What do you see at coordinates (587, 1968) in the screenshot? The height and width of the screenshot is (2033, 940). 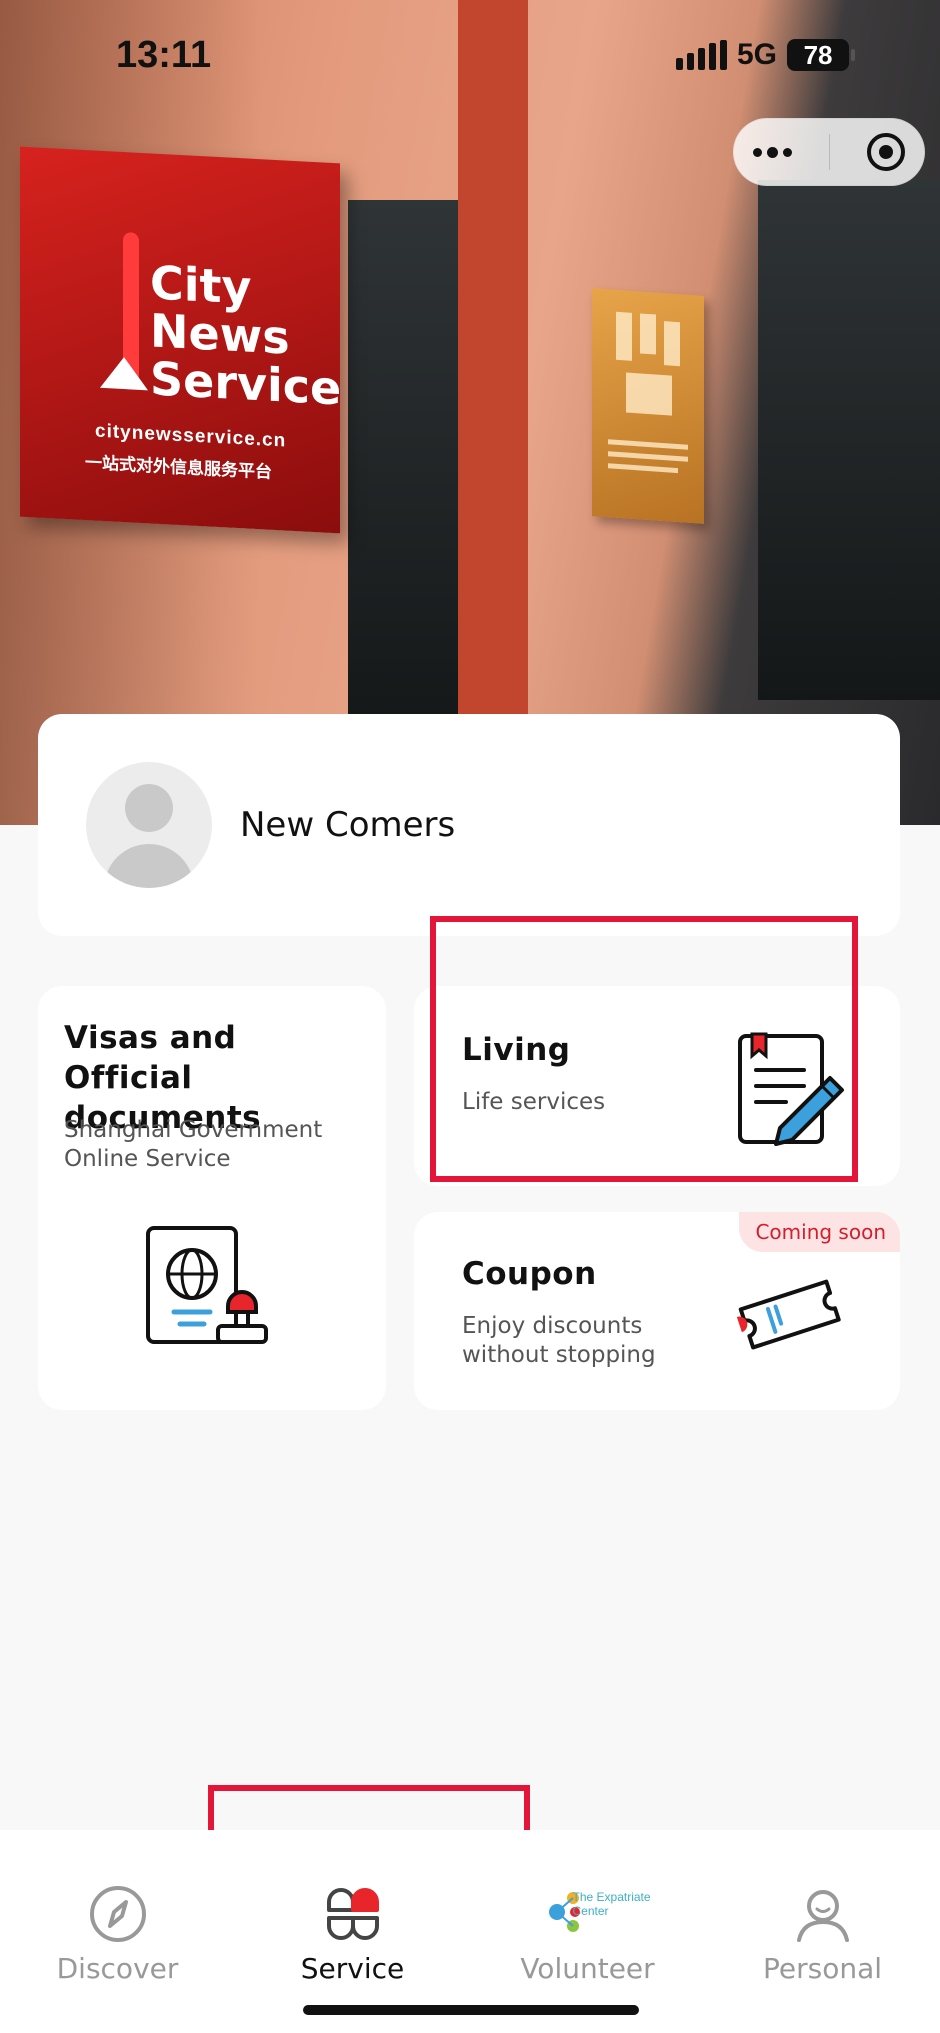 I see `tab-label: Volunteer` at bounding box center [587, 1968].